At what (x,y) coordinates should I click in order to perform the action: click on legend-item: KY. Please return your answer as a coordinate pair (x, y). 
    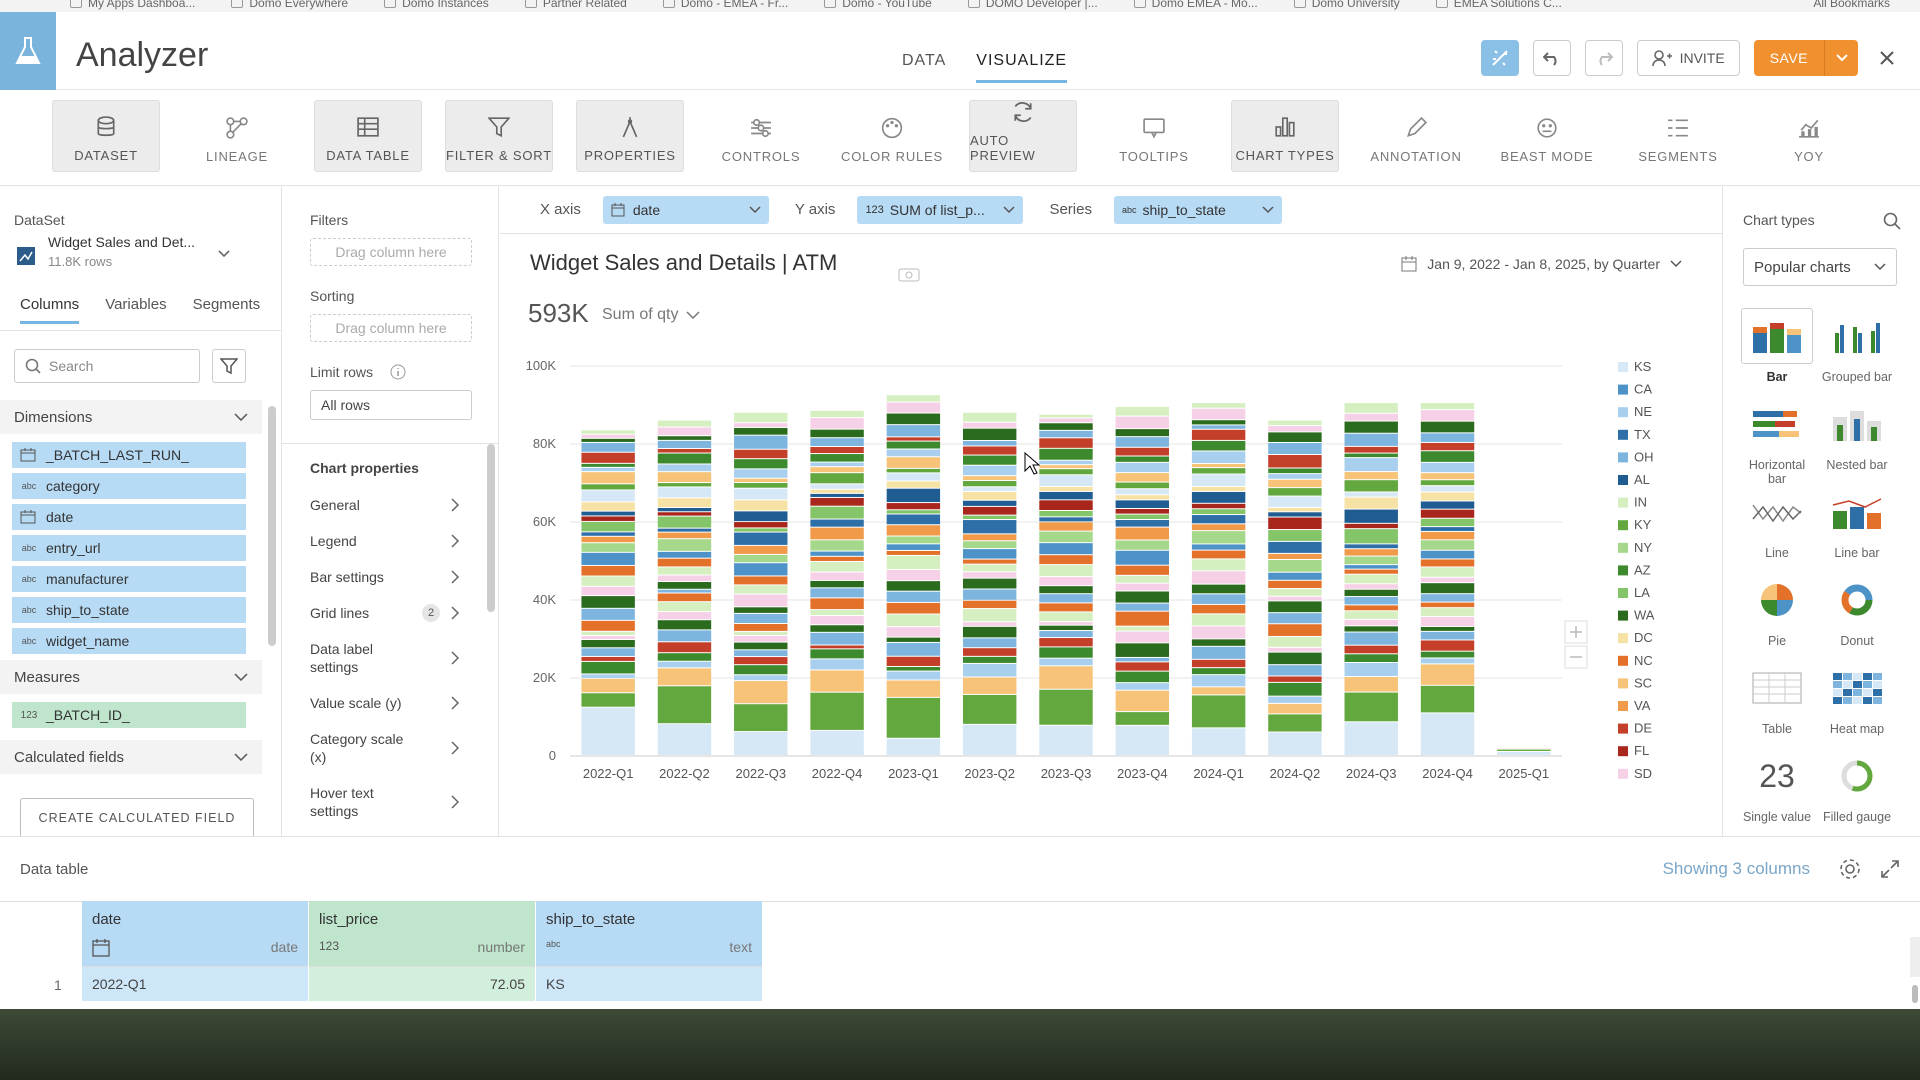
    Looking at the image, I should click on (1643, 524).